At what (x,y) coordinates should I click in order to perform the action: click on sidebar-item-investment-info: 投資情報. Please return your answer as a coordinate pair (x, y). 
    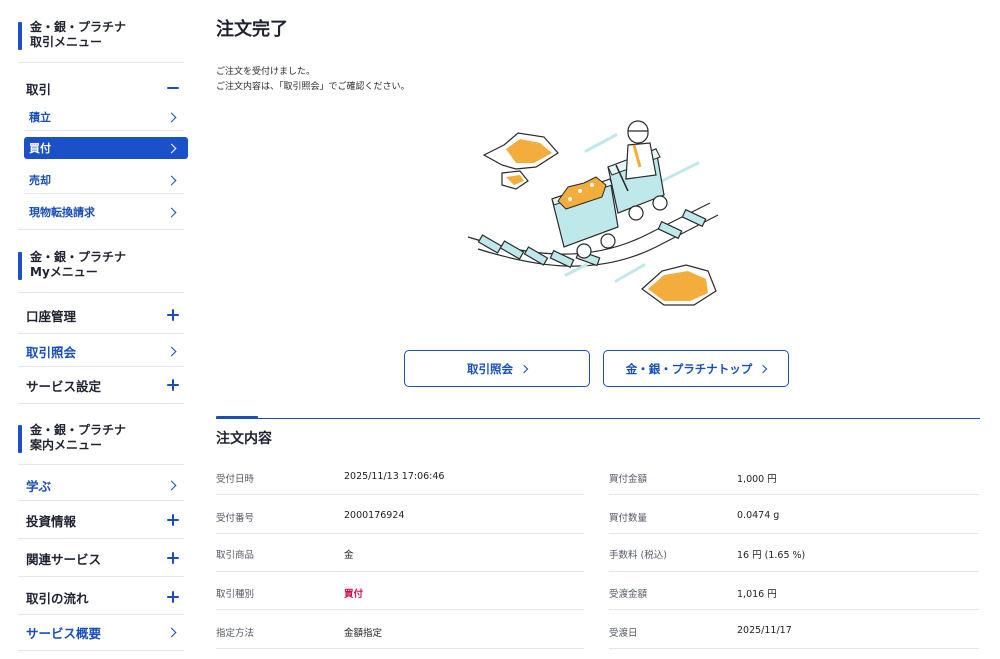
    Looking at the image, I should click on (103, 520).